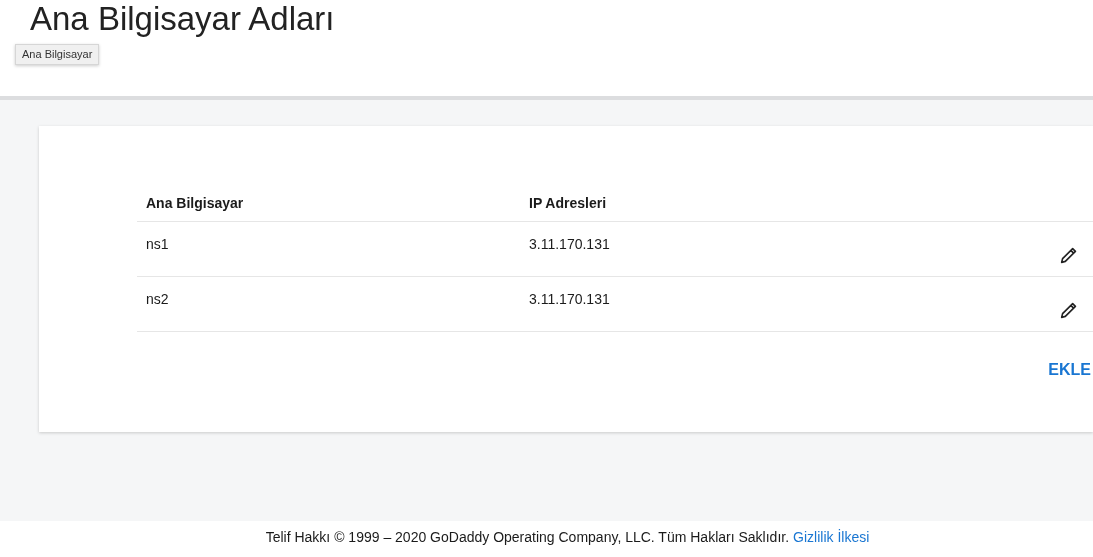  What do you see at coordinates (195, 203) in the screenshot?
I see `column-header: Ana Bilgisayar` at bounding box center [195, 203].